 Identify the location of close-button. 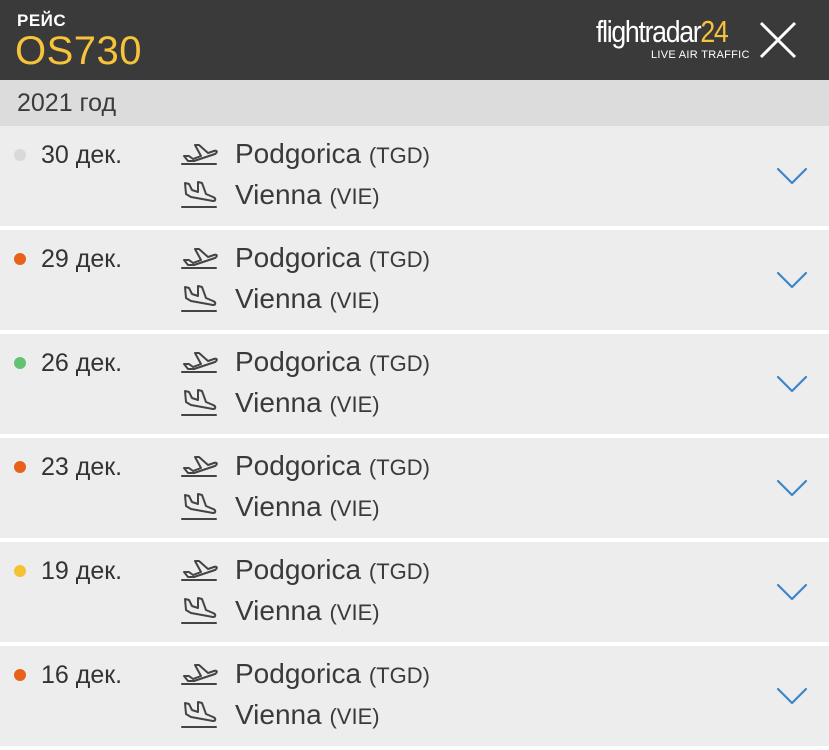
(778, 40).